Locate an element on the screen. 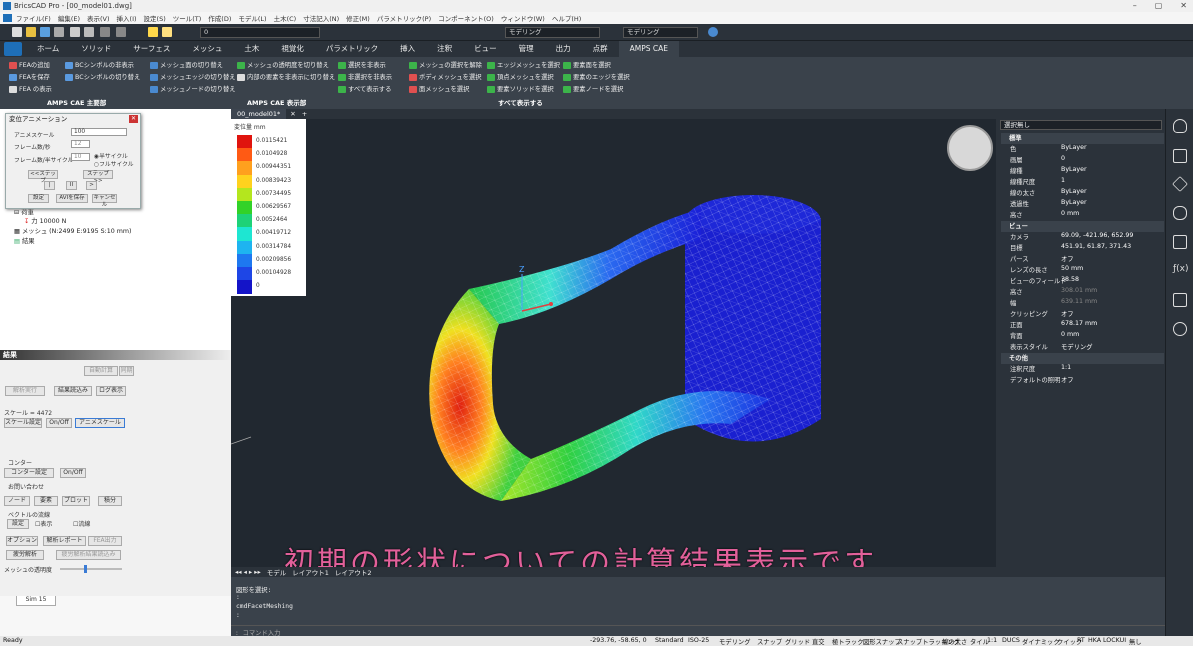  redo-icon is located at coordinates (121, 32).